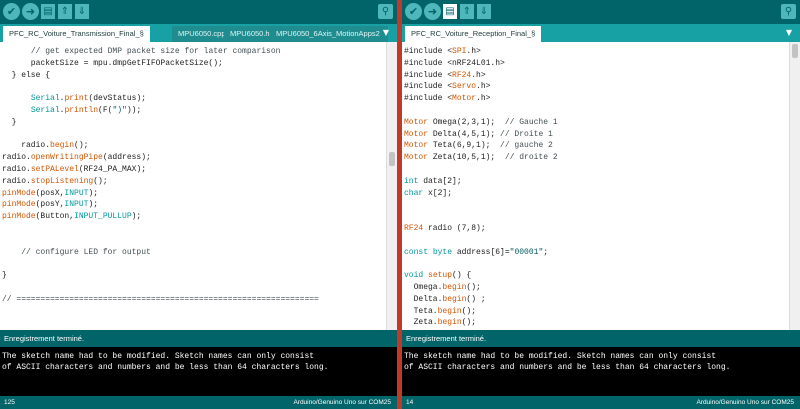 The width and height of the screenshot is (800, 409). I want to click on code-line: RF24 radio (7,8);, so click(445, 228).